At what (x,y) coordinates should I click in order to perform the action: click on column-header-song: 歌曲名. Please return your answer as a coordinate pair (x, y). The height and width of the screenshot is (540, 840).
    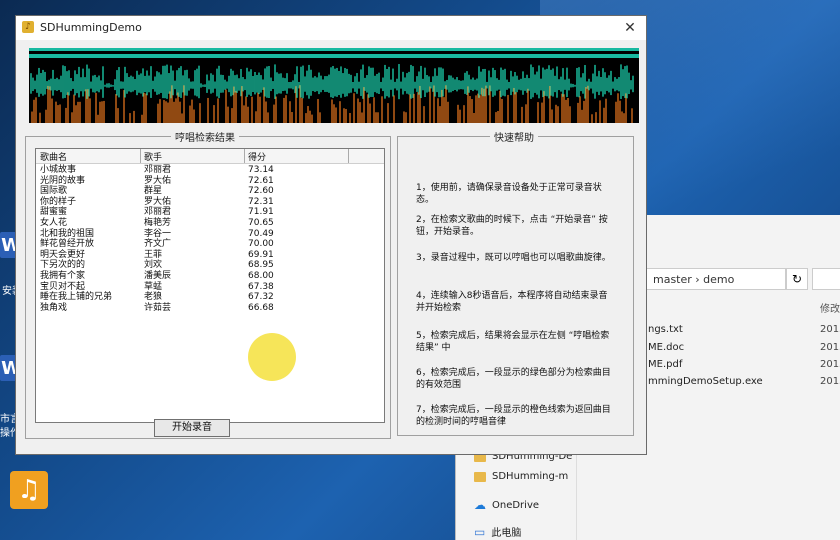
    Looking at the image, I should click on (53, 156).